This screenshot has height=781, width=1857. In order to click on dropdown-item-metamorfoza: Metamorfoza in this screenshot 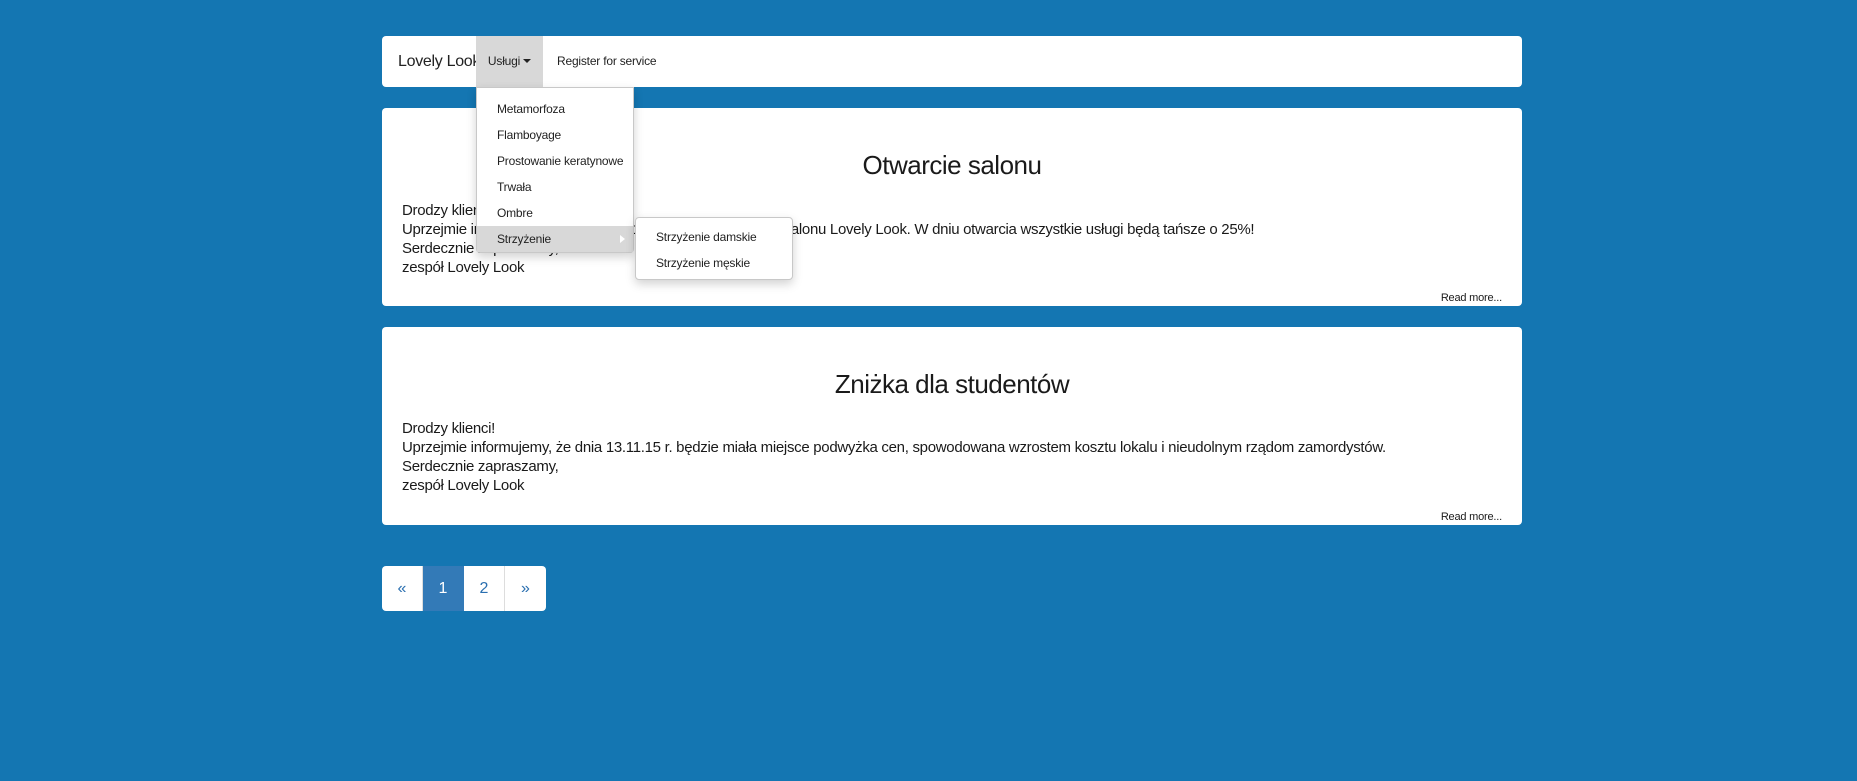, I will do `click(555, 109)`.